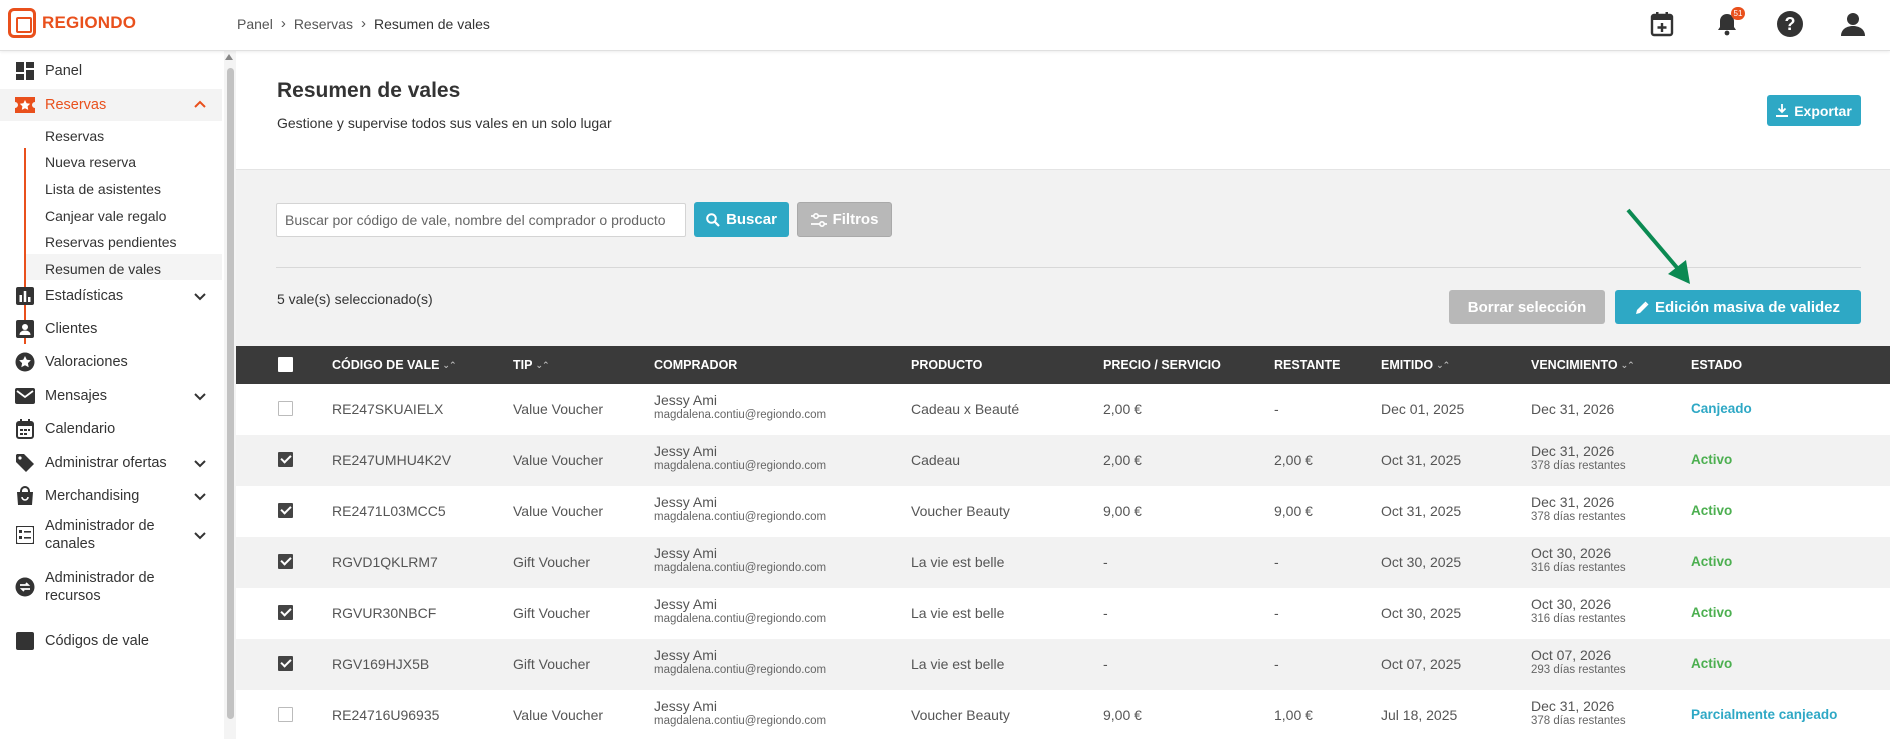  I want to click on clear-selection-button: Borrar selección, so click(1527, 307).